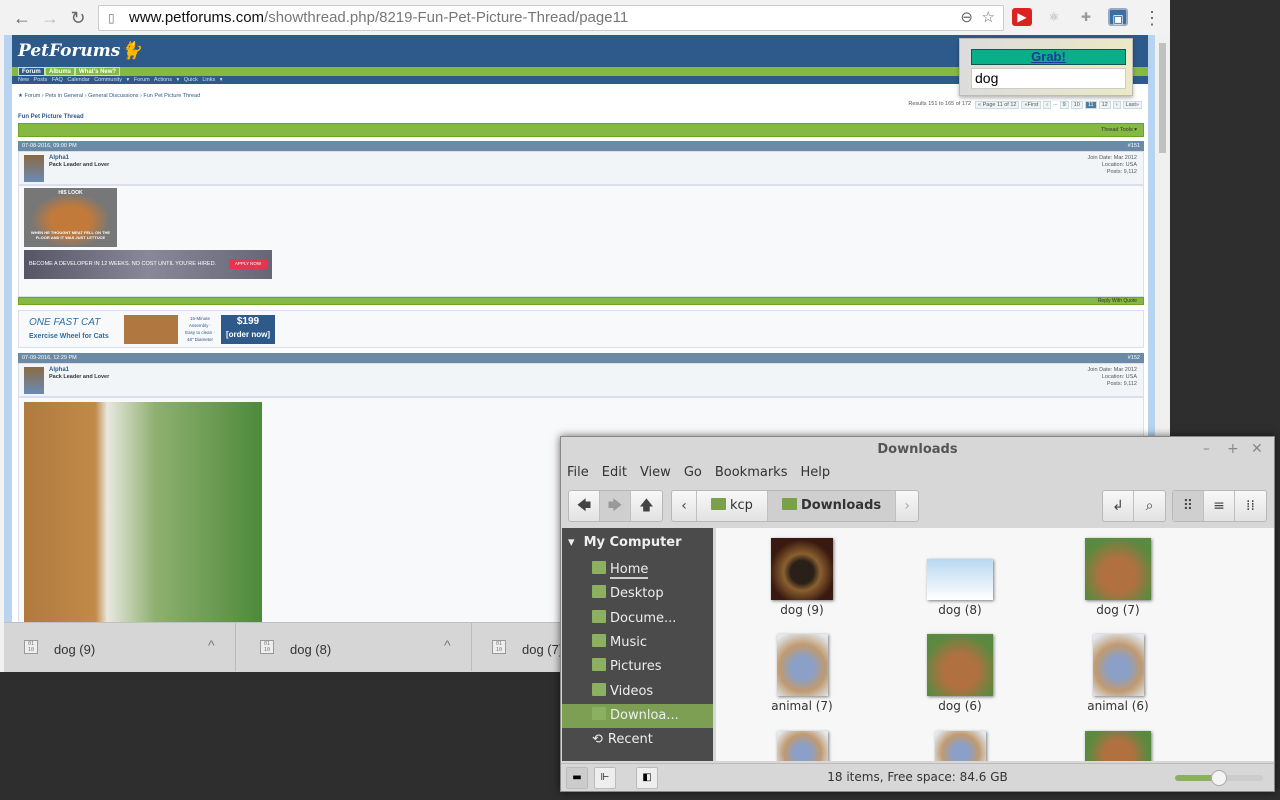 This screenshot has width=1280, height=800. I want to click on tab-albums: Albums, so click(60, 71).